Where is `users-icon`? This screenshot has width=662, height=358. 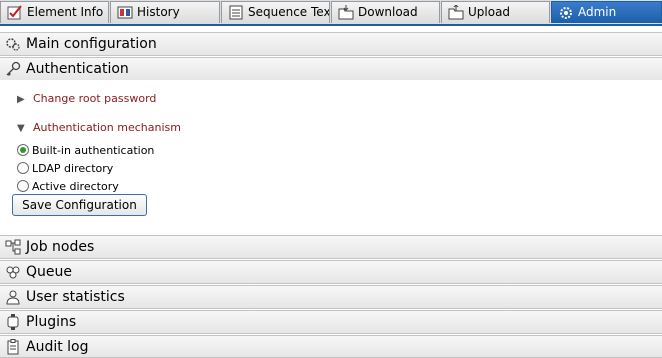 users-icon is located at coordinates (13, 297).